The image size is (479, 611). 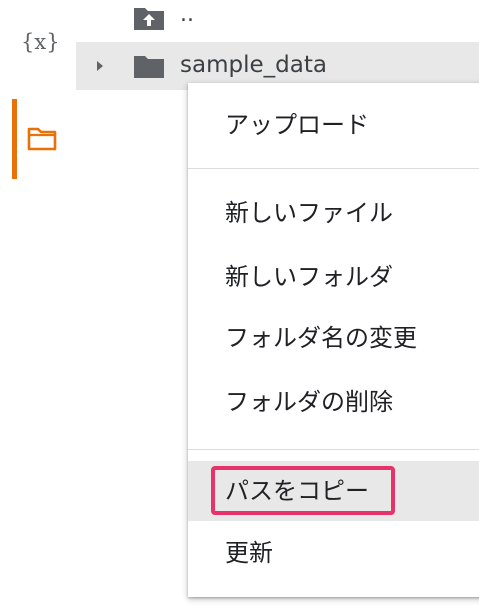 I want to click on chevron-right-icon, so click(x=100, y=66).